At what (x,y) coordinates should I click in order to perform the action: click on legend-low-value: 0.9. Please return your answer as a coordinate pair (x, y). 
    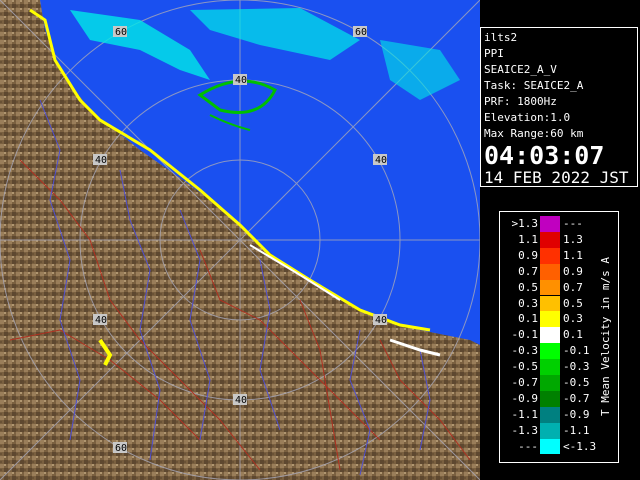
    Looking at the image, I should click on (528, 255).